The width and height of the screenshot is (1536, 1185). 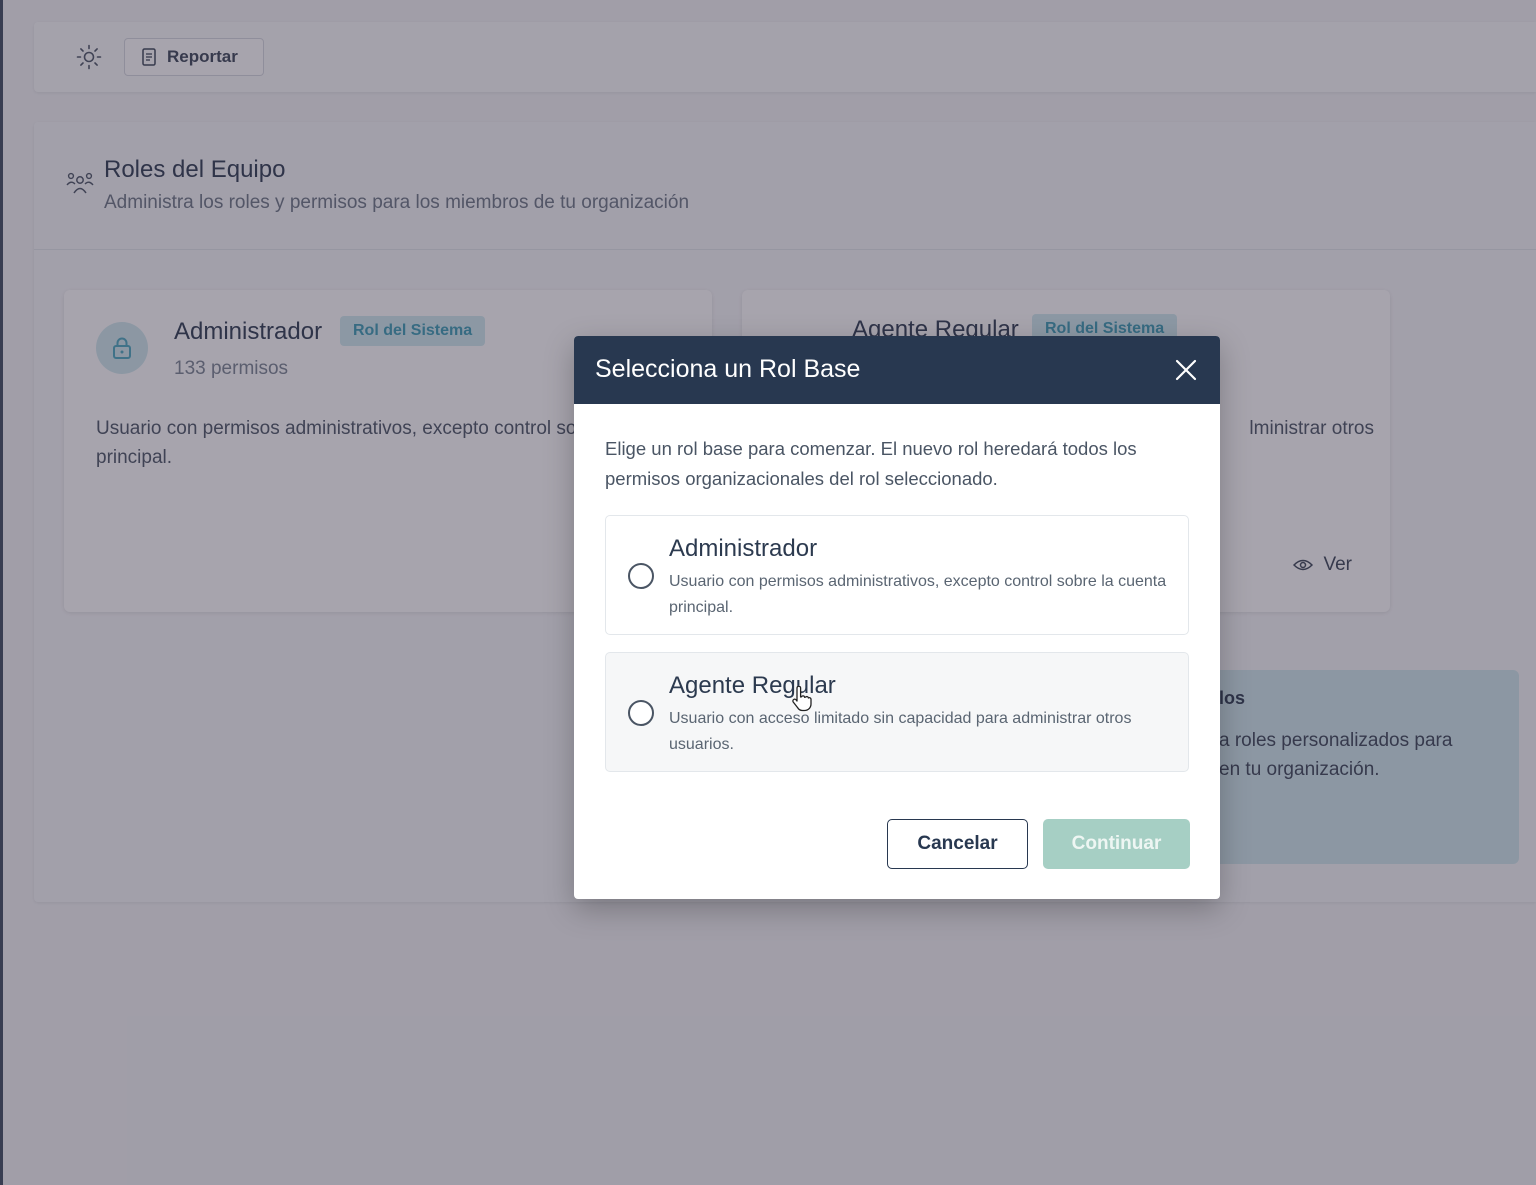 What do you see at coordinates (897, 370) in the screenshot?
I see `dialog-header: Selecciona un Rol Base` at bounding box center [897, 370].